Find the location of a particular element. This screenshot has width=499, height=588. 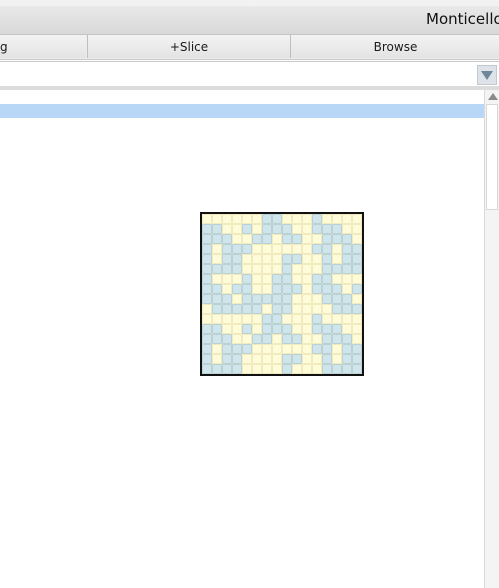

selected-list-row is located at coordinates (242, 111).